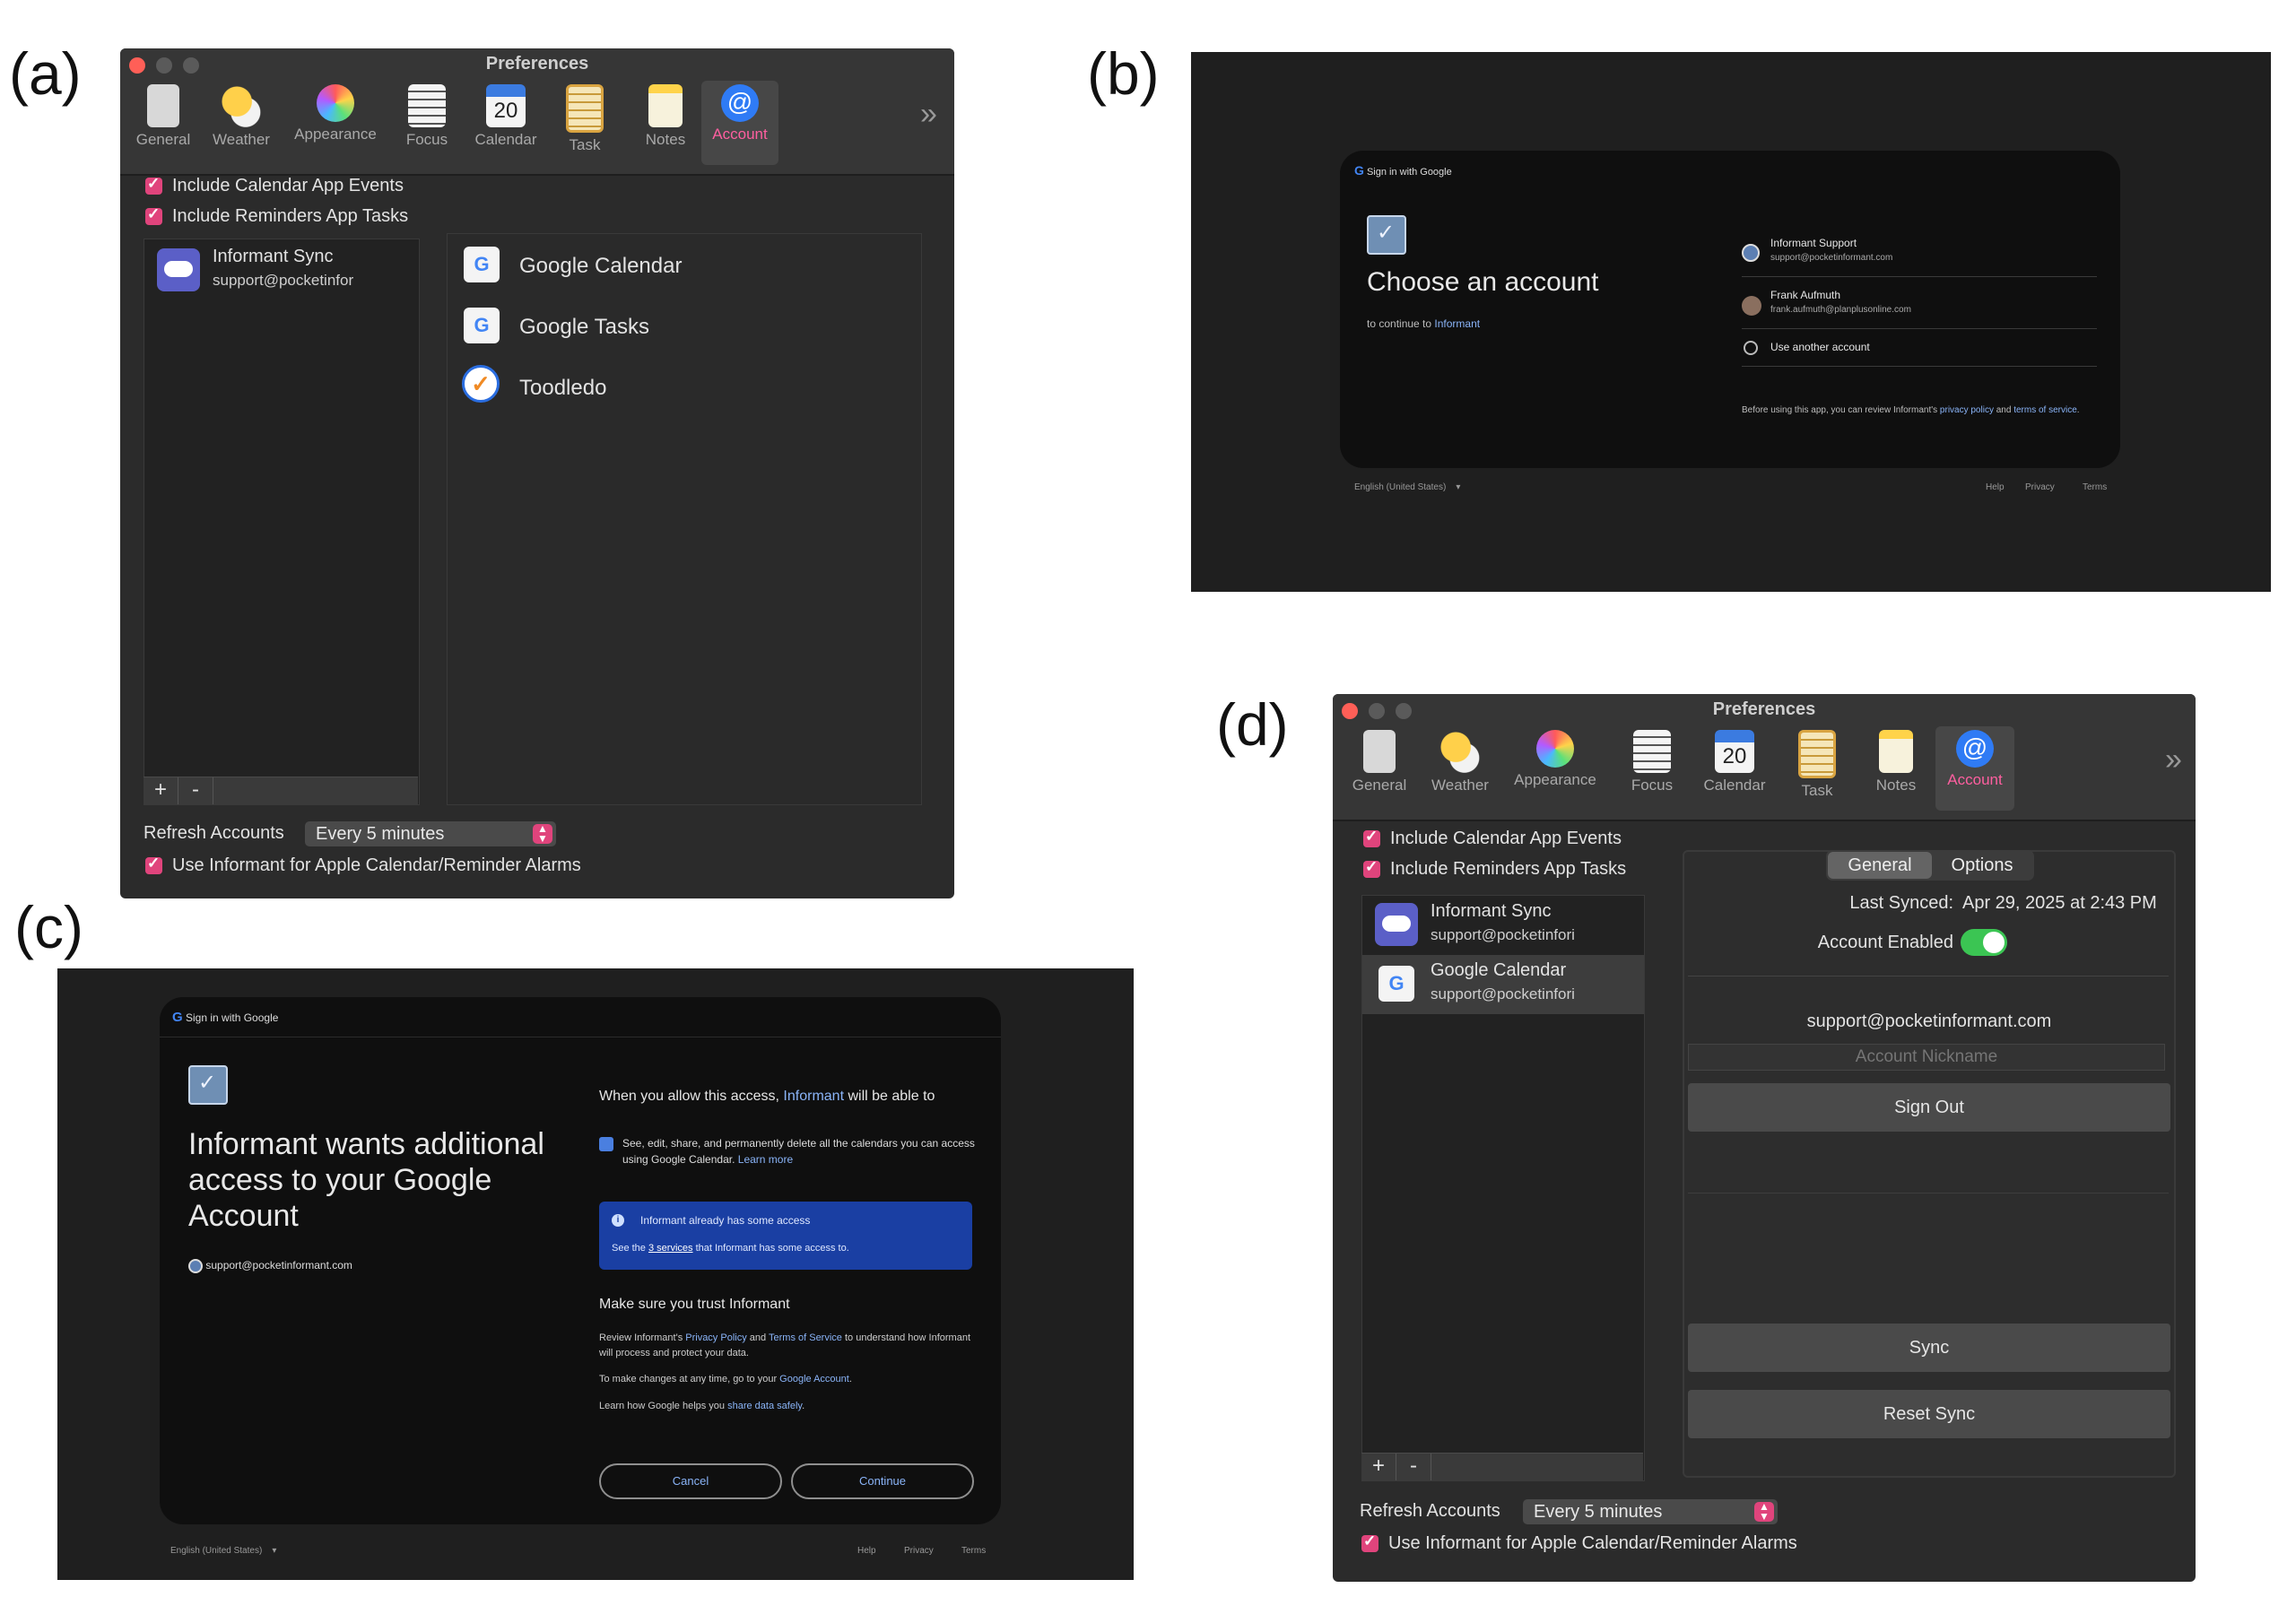  What do you see at coordinates (282, 522) in the screenshot?
I see `account-list: Informant Sync support@pocketinfor` at bounding box center [282, 522].